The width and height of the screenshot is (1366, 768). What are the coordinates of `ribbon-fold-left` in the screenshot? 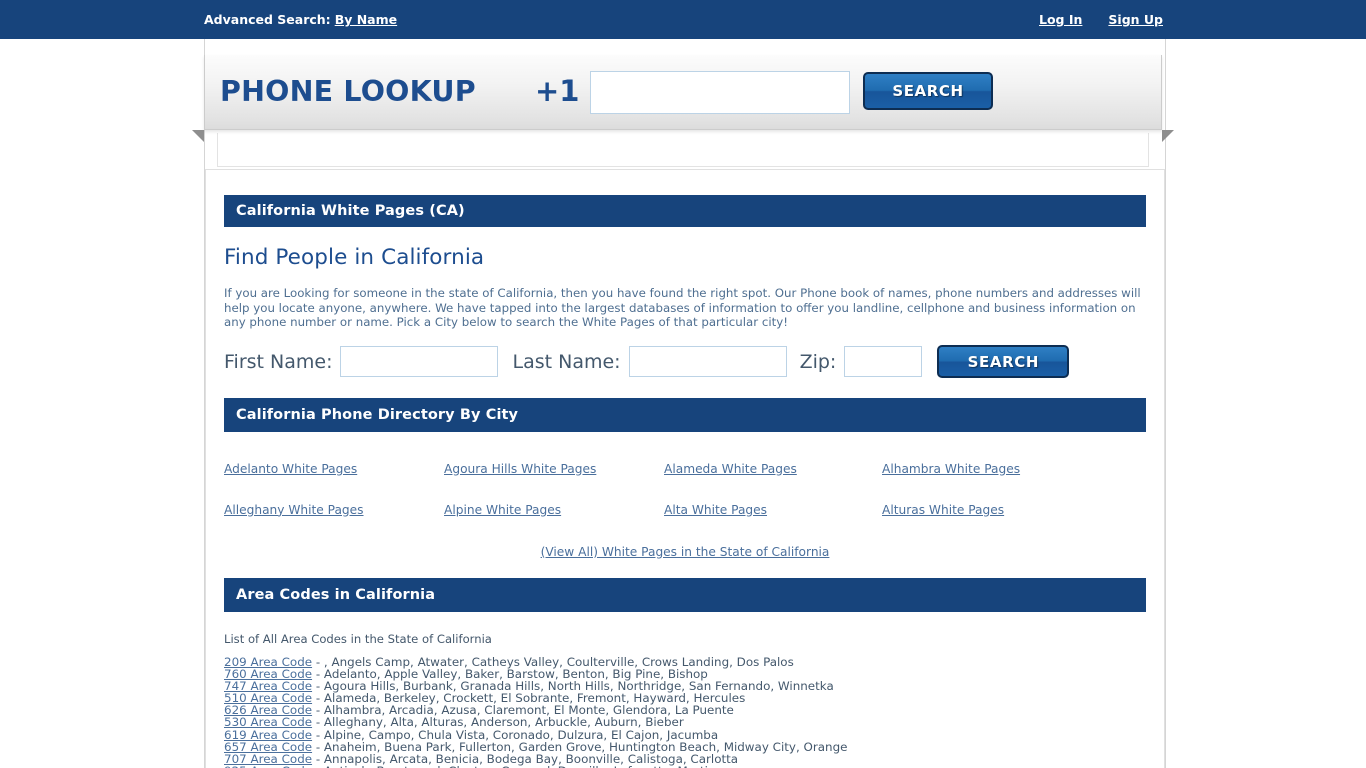 It's located at (198, 136).